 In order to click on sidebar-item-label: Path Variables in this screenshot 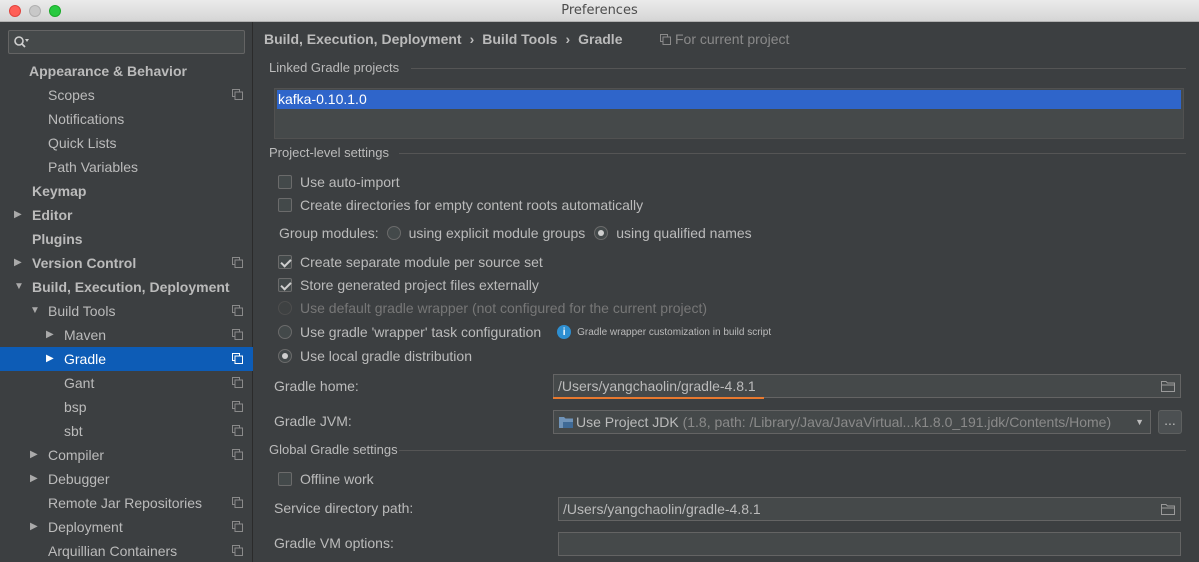, I will do `click(93, 167)`.